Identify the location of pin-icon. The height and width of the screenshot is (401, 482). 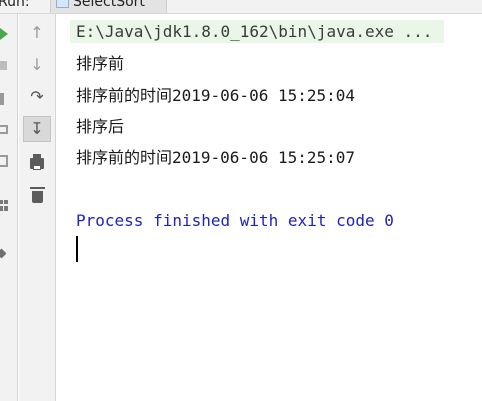
(3, 253).